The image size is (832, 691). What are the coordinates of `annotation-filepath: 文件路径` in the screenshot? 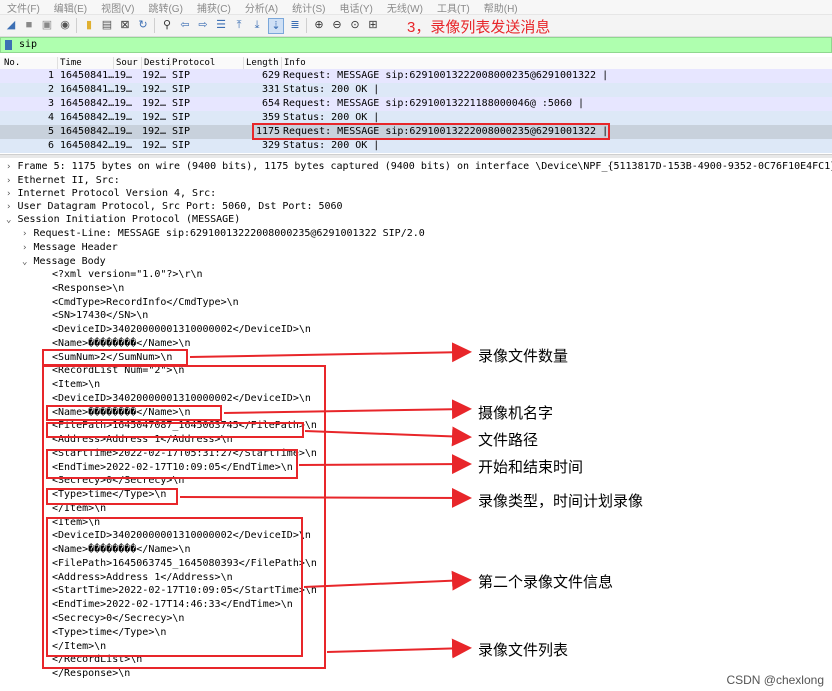 It's located at (508, 440).